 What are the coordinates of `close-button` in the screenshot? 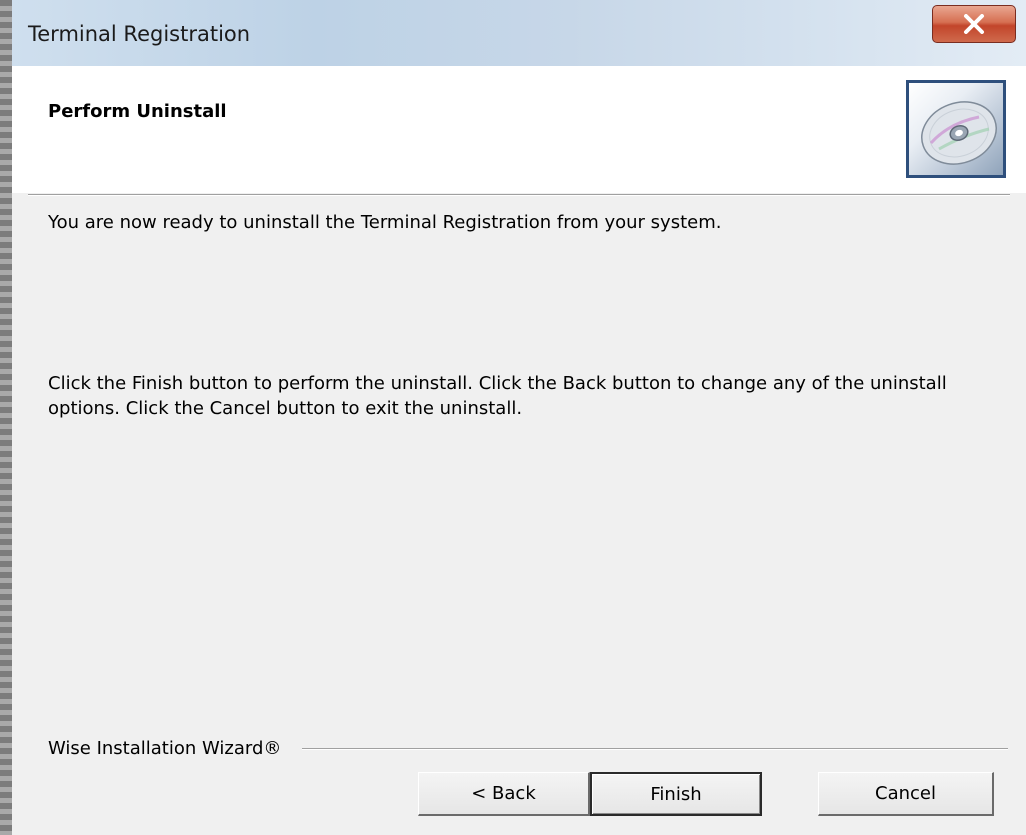 It's located at (974, 24).